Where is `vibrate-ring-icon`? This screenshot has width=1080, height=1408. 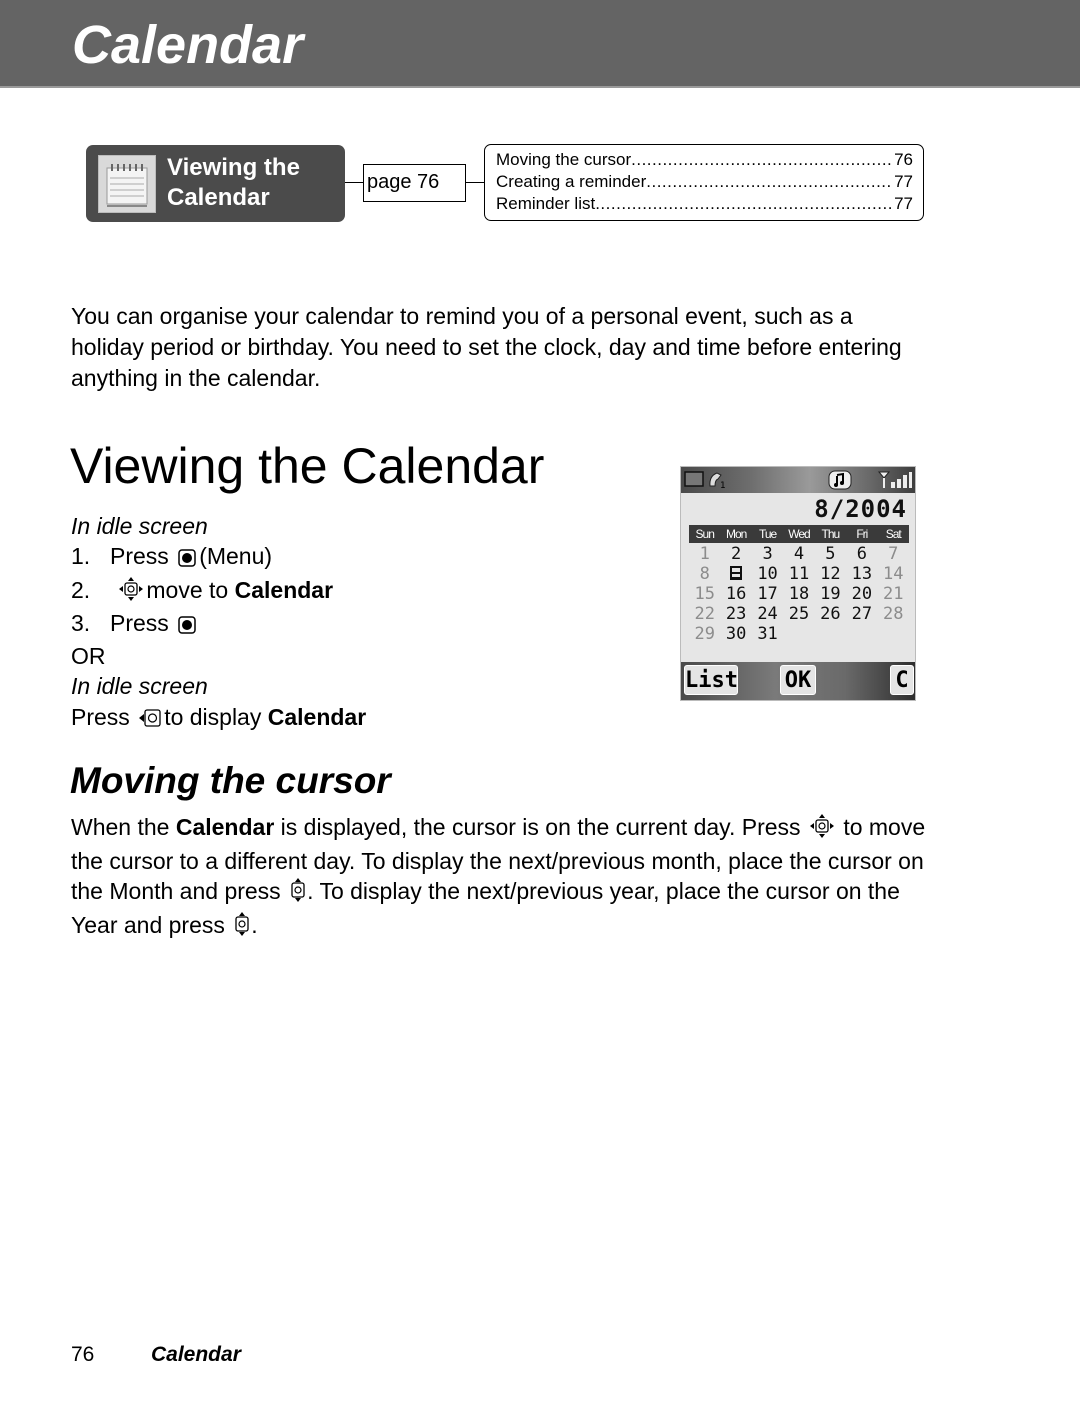 vibrate-ring-icon is located at coordinates (840, 482).